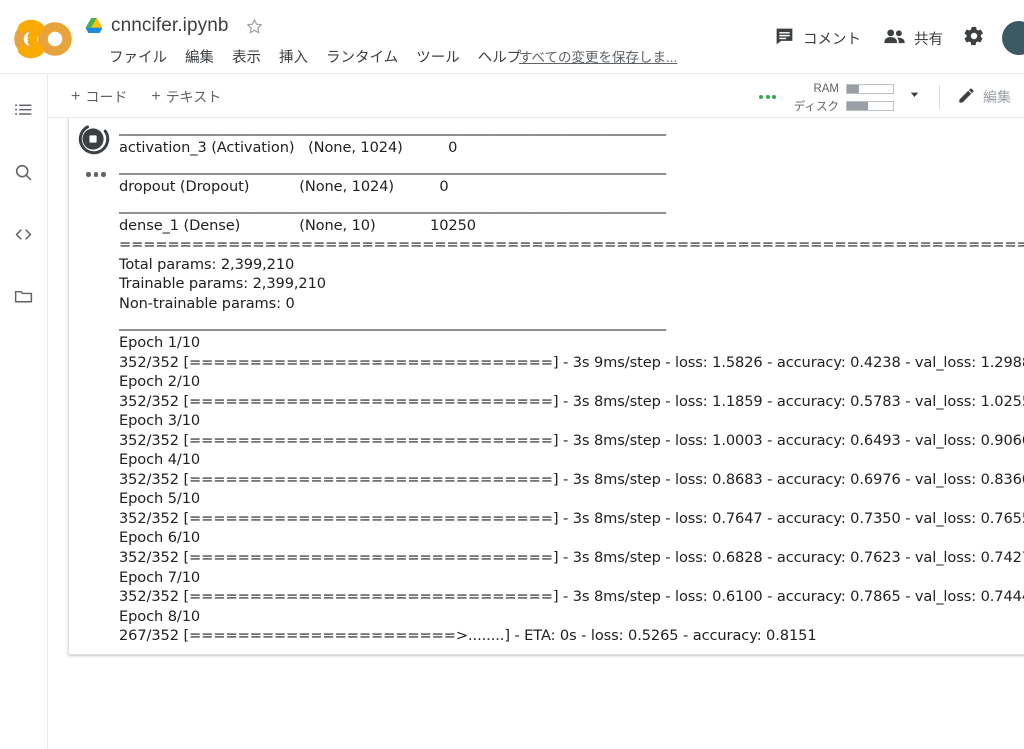 Image resolution: width=1024 pixels, height=749 pixels. Describe the element at coordinates (199, 56) in the screenshot. I see `menu-item-edit: 編集` at that location.